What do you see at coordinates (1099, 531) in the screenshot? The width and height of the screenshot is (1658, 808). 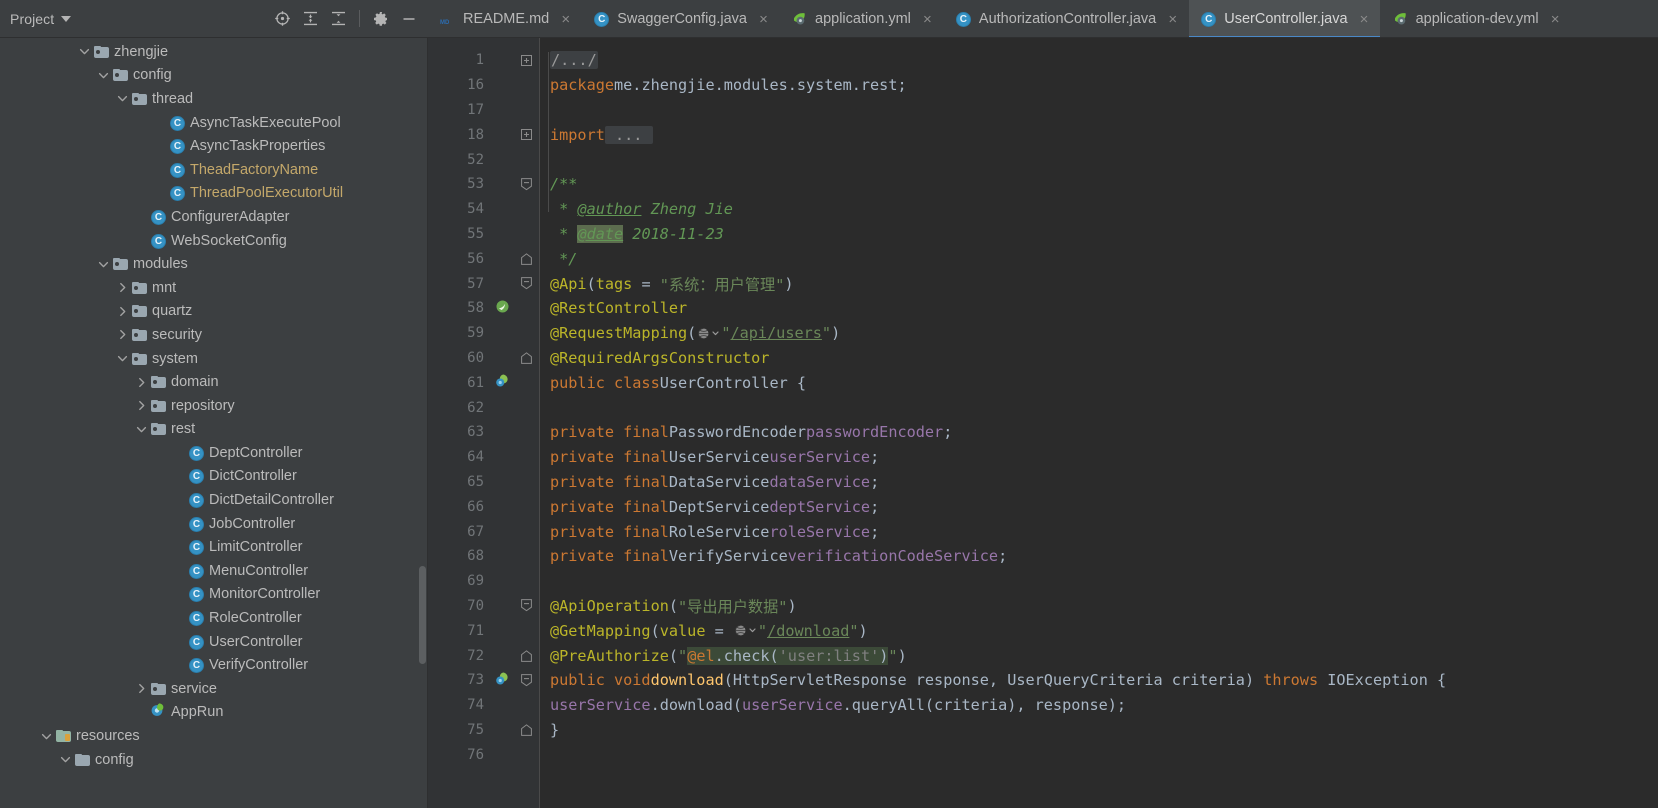 I see `code-line: private final RoleService roleService;` at bounding box center [1099, 531].